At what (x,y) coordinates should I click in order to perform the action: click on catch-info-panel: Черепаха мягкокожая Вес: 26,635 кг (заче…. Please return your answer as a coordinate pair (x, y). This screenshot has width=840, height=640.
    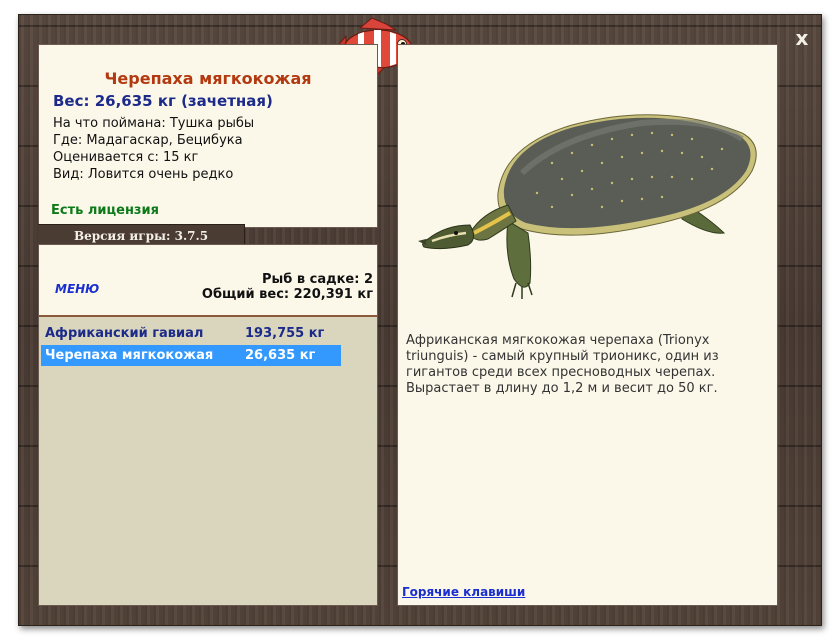
    Looking at the image, I should click on (208, 136).